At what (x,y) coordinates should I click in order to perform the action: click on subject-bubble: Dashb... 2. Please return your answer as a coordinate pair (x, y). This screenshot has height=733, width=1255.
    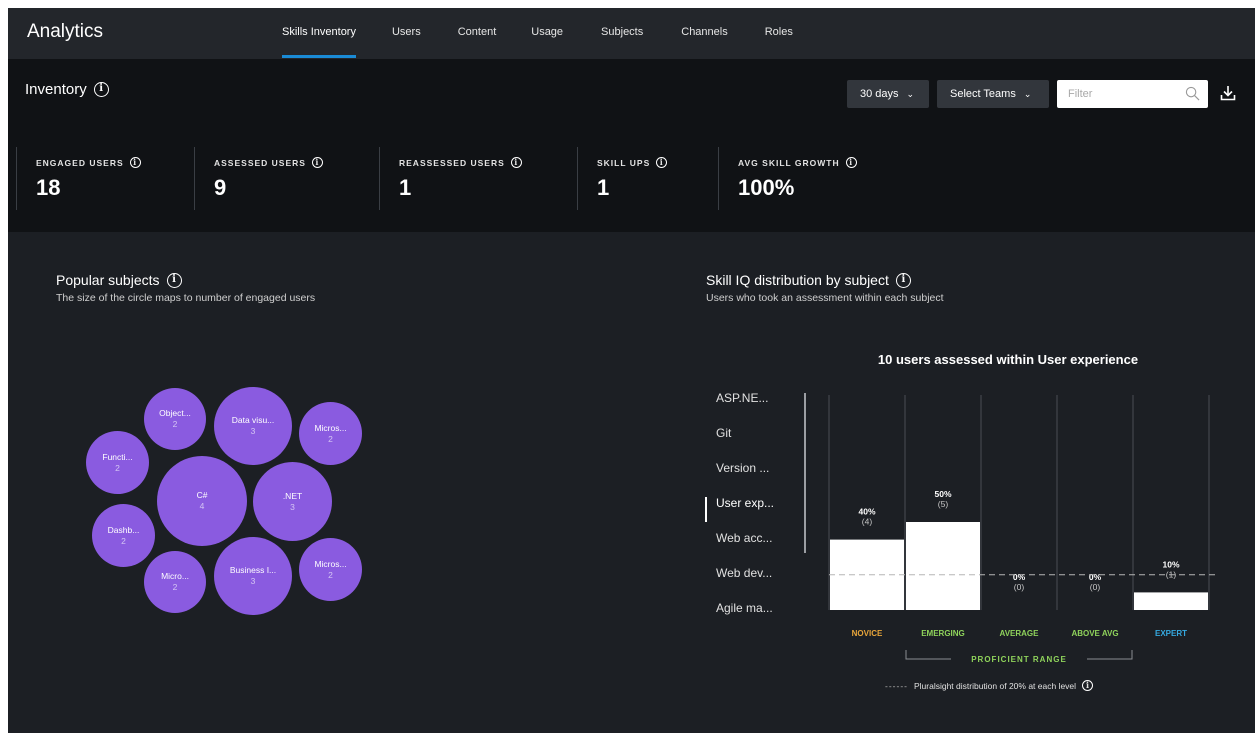
    Looking at the image, I should click on (123, 535).